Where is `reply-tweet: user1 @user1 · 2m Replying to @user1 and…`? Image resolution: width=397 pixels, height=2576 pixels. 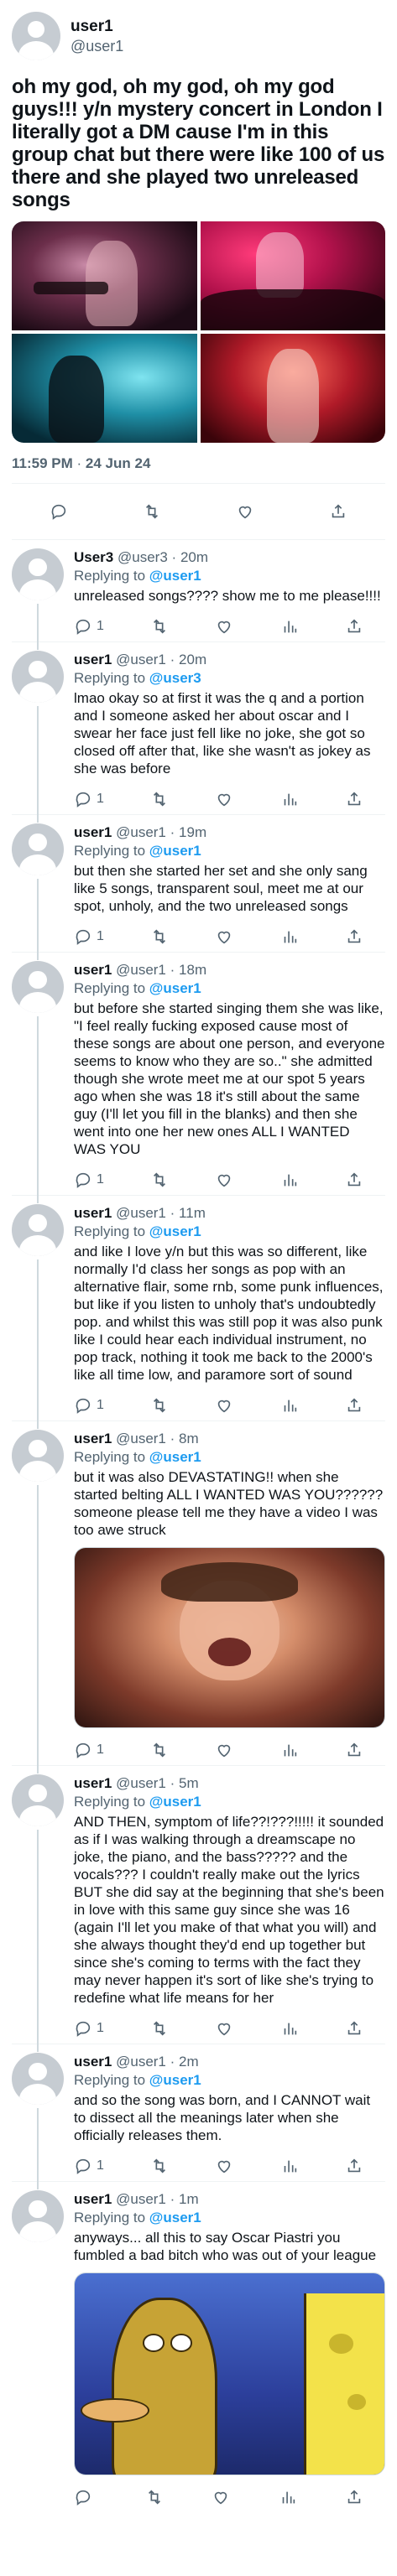 reply-tweet: user1 @user1 · 2m Replying to @user1 and… is located at coordinates (198, 2116).